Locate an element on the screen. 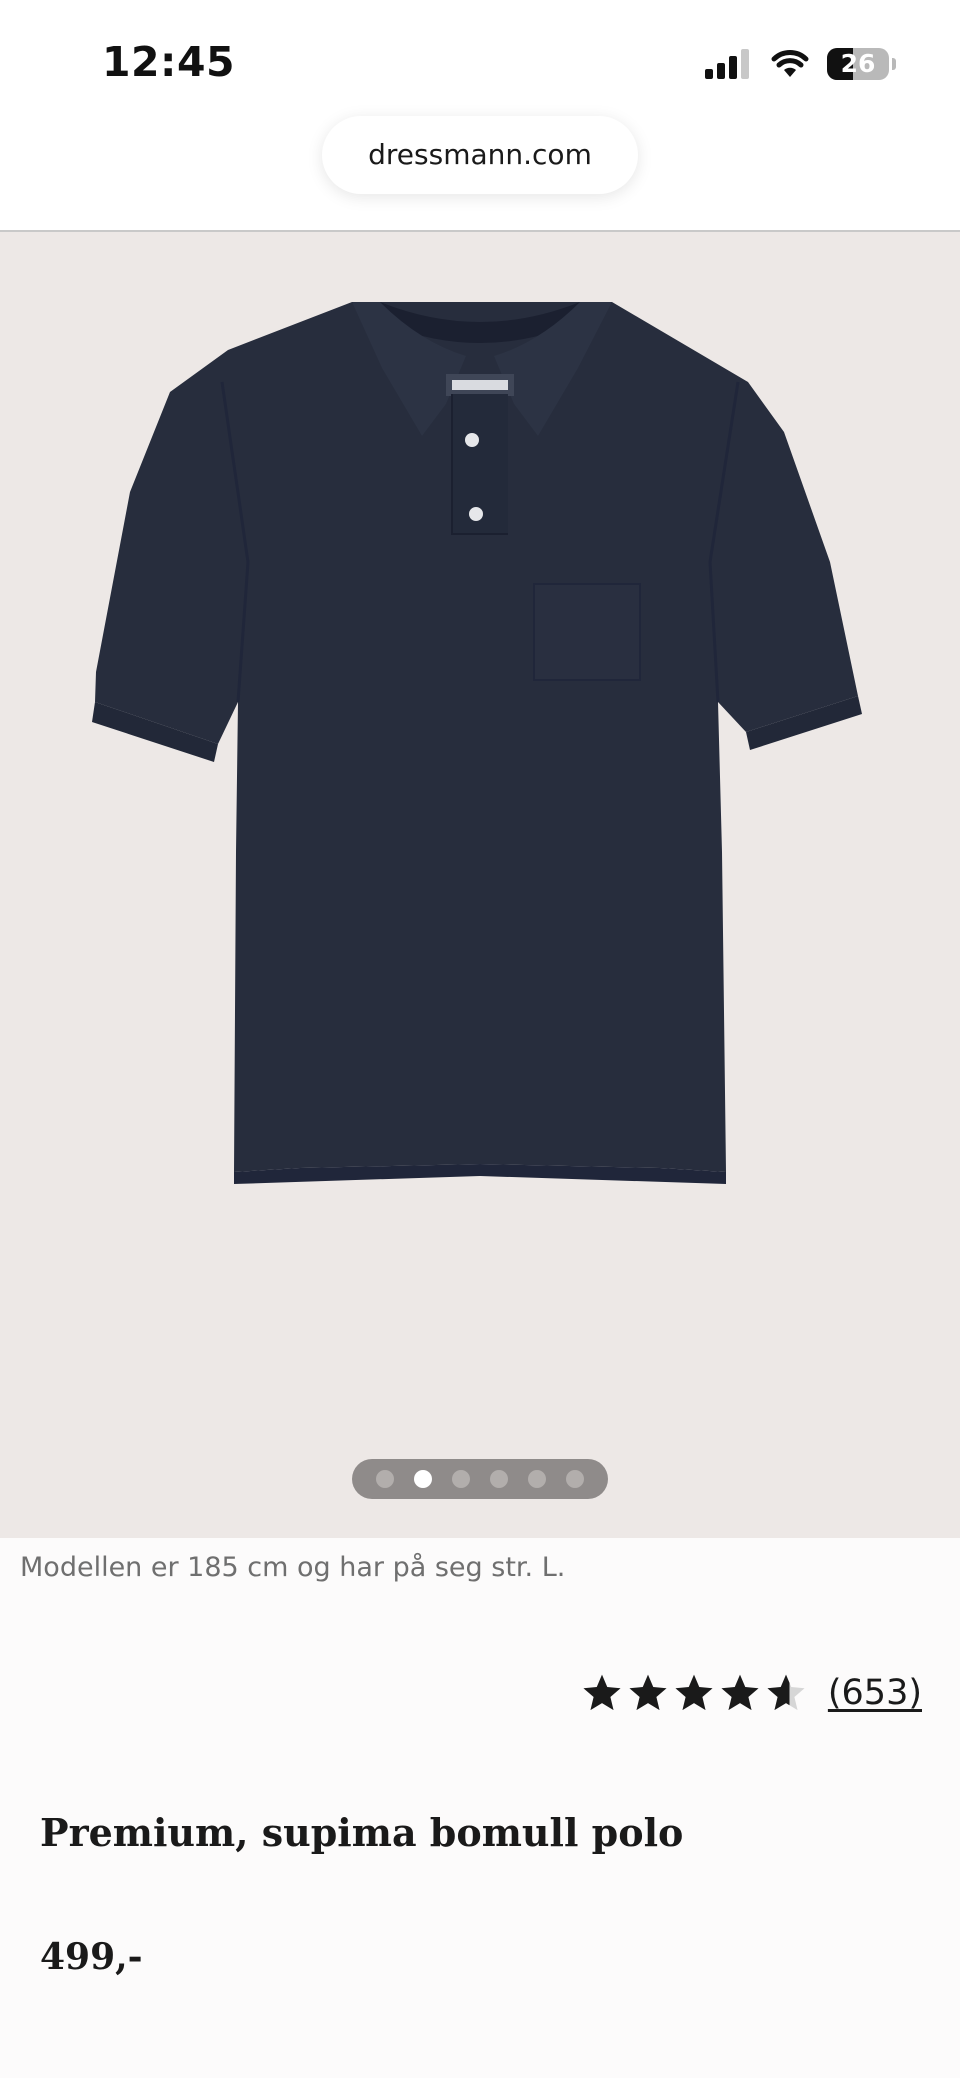  half-star-icon is located at coordinates (786, 1692).